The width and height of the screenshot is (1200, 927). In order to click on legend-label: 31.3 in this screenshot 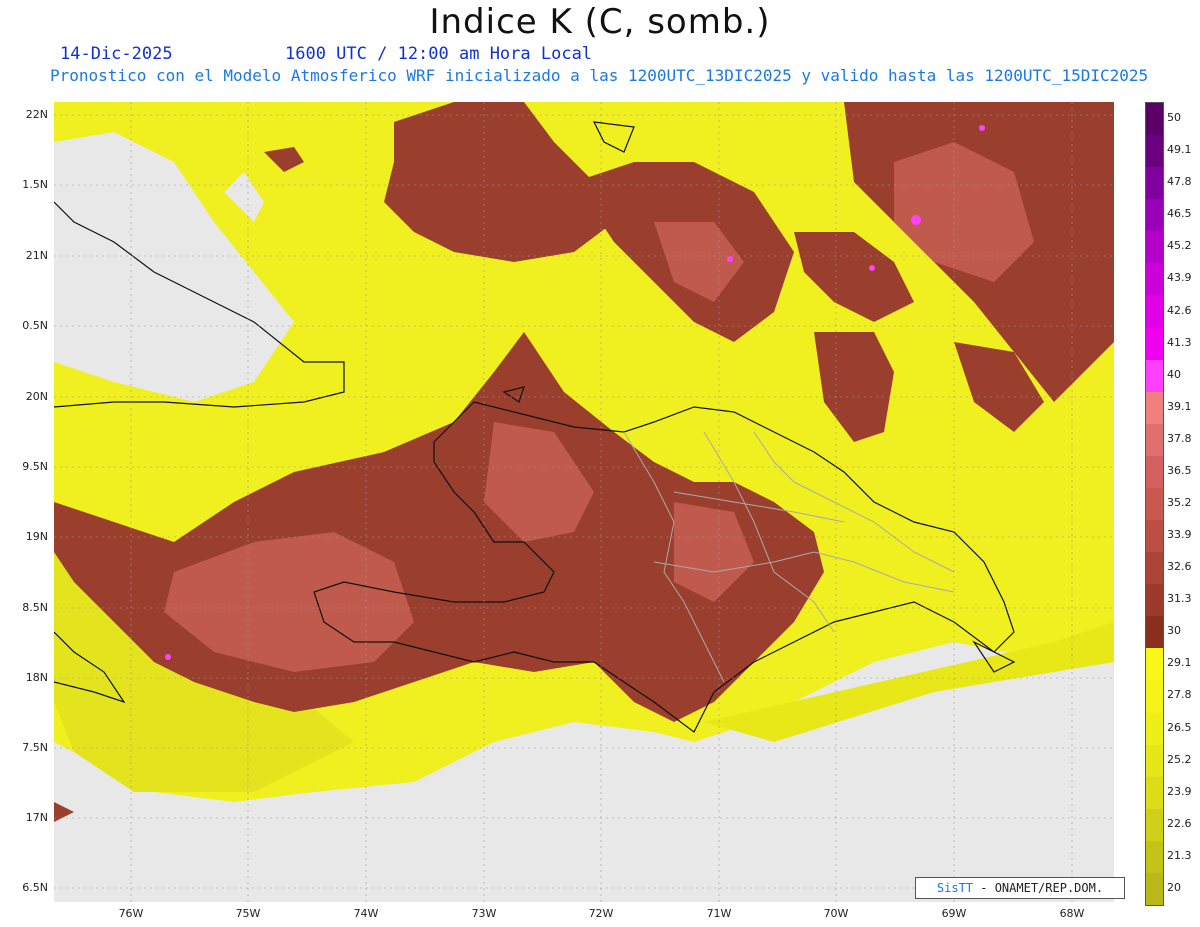, I will do `click(1179, 599)`.